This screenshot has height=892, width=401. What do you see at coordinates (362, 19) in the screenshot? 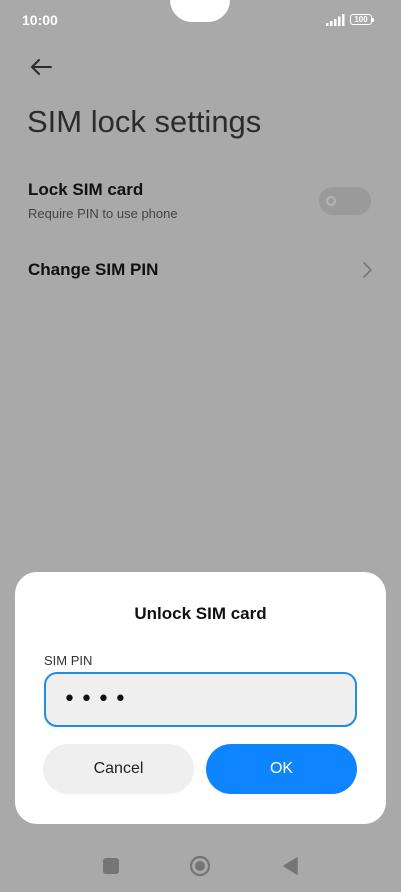
I see `battery-icon: 100` at bounding box center [362, 19].